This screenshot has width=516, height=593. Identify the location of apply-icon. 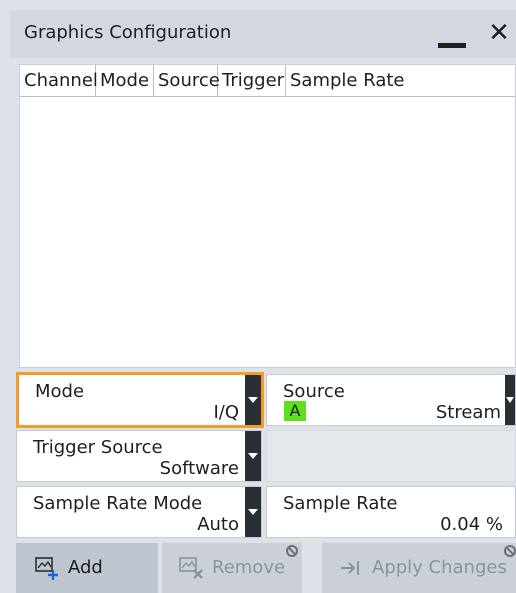
(351, 570).